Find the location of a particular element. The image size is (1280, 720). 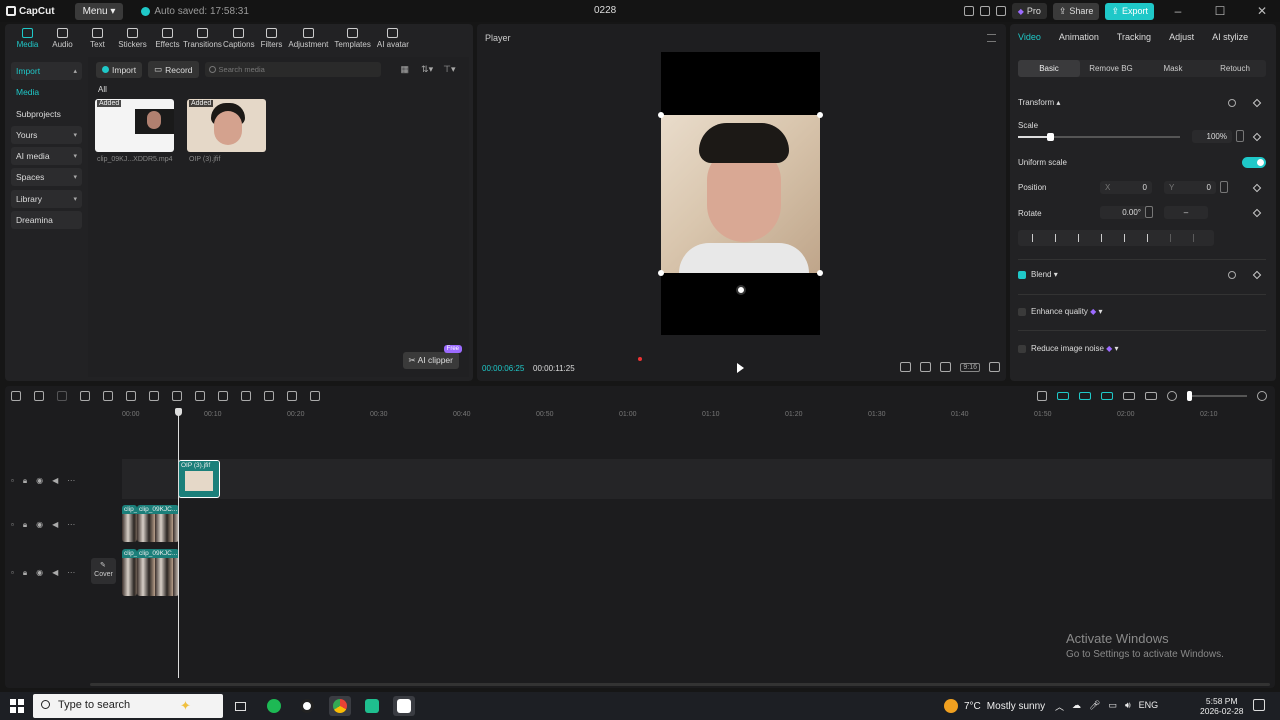

play-icon is located at coordinates (740, 368).